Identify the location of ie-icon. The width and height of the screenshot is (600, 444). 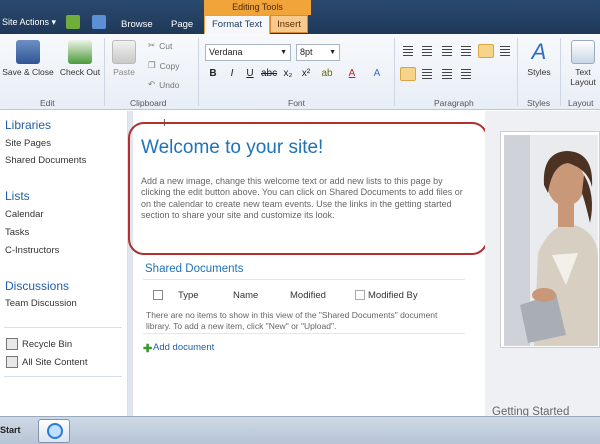
(55, 431).